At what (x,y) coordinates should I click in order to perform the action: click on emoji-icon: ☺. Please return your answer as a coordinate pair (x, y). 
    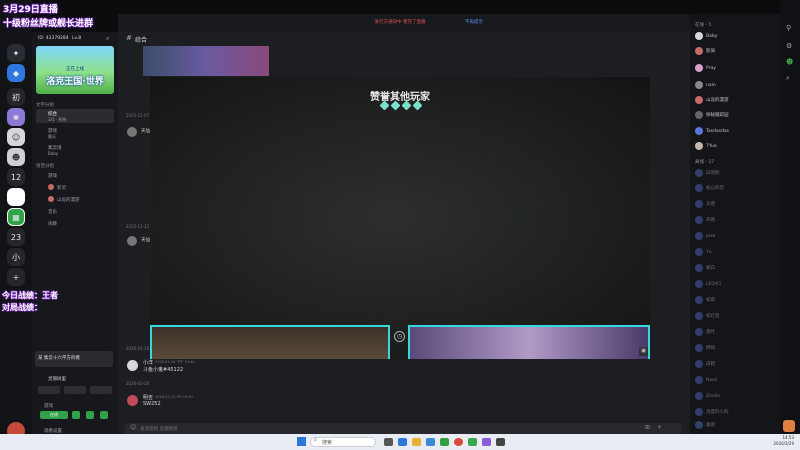
    Looking at the image, I should click on (133, 427).